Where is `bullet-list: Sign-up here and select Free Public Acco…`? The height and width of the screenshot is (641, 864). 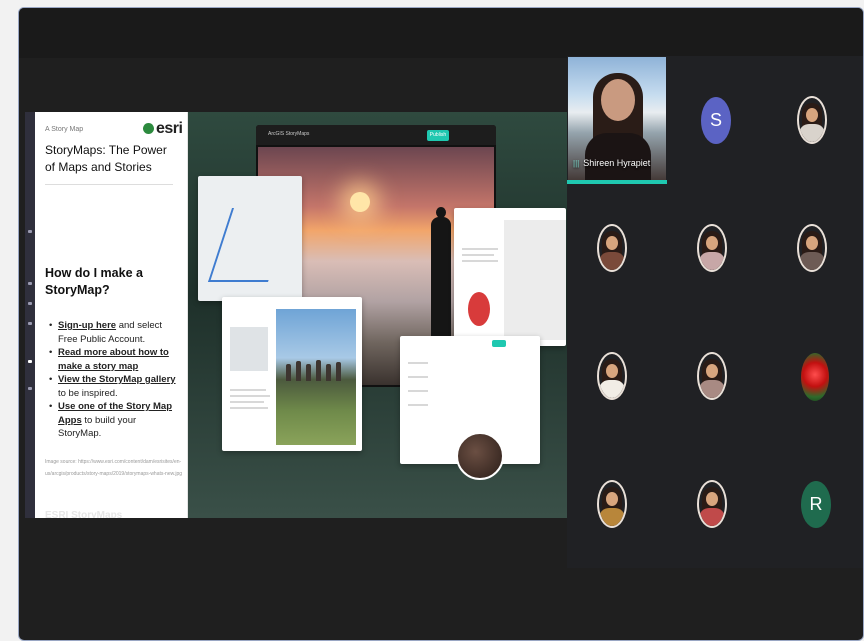 bullet-list: Sign-up here and select Free Public Acco… is located at coordinates (115, 380).